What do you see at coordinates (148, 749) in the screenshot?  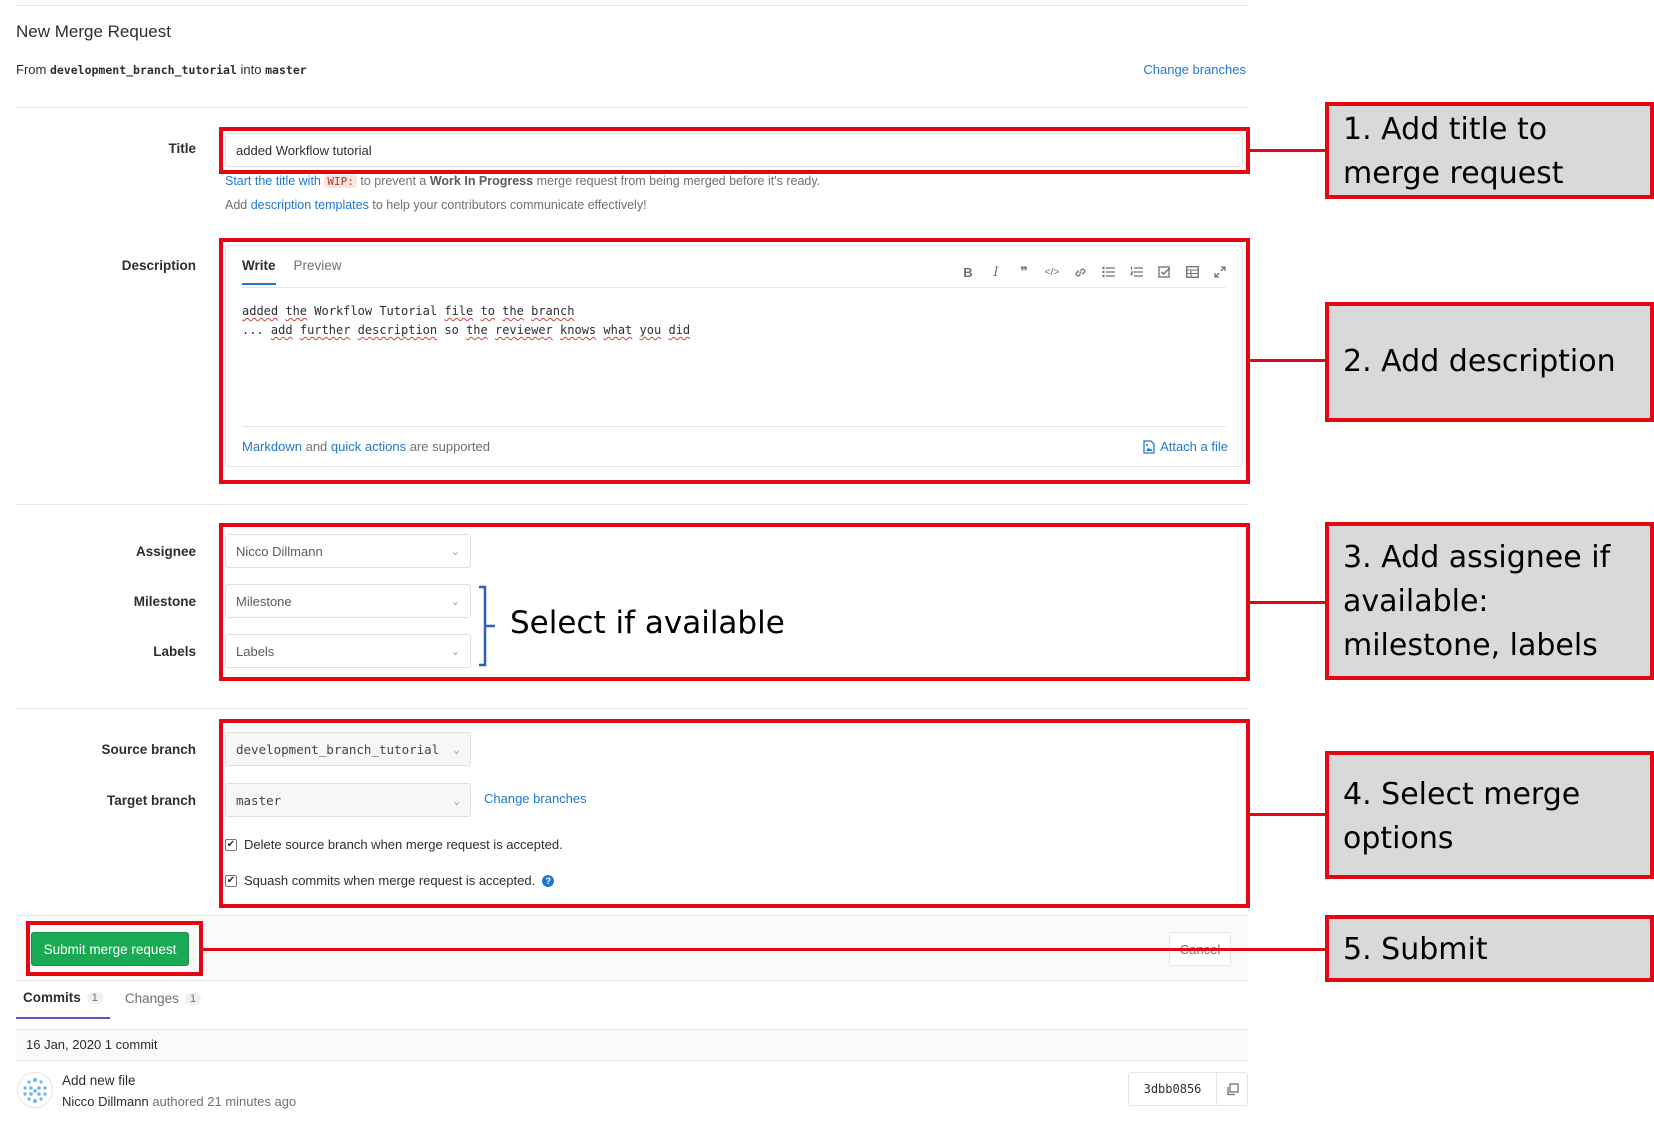 I see `source-branch-label: Source branch` at bounding box center [148, 749].